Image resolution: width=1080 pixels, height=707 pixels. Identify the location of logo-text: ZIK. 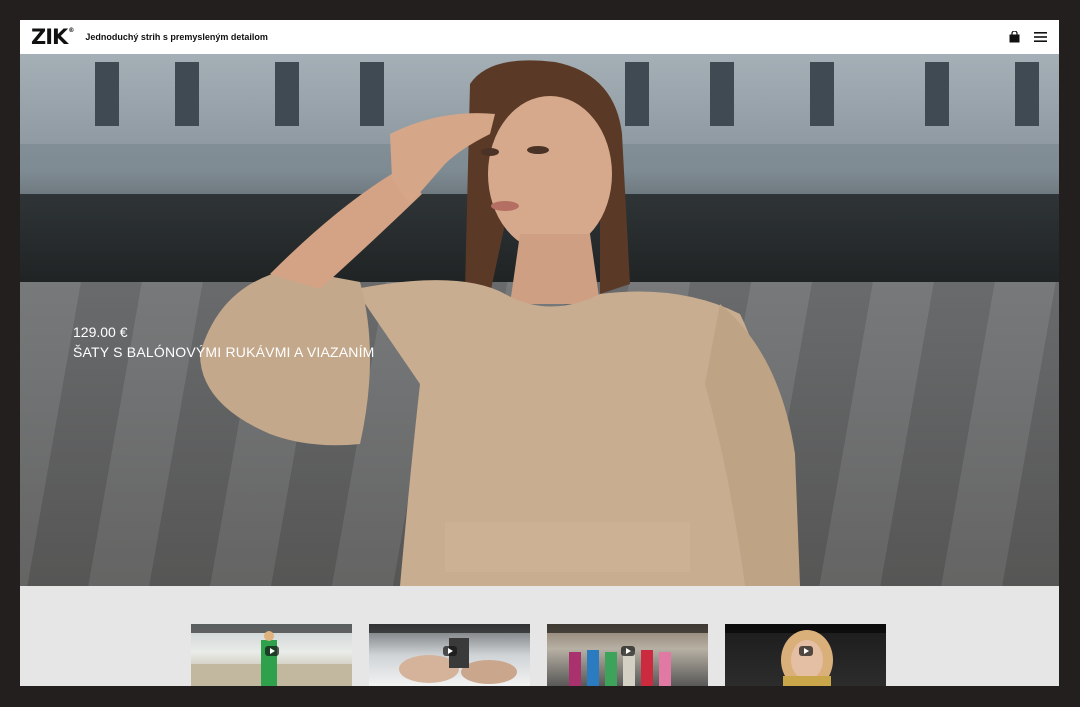
(49, 37).